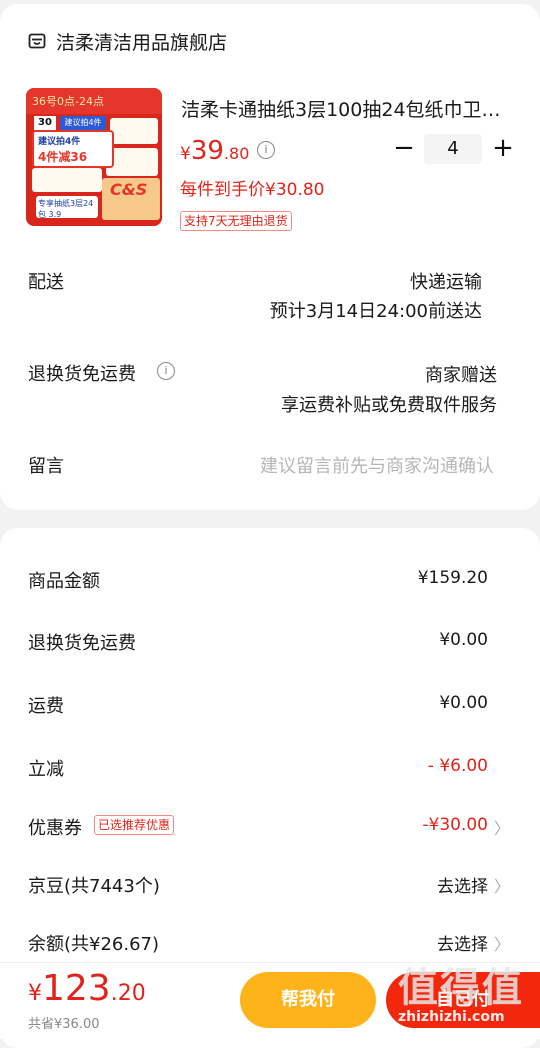  I want to click on store-name: 洁柔清洁用品旗舰店, so click(142, 42).